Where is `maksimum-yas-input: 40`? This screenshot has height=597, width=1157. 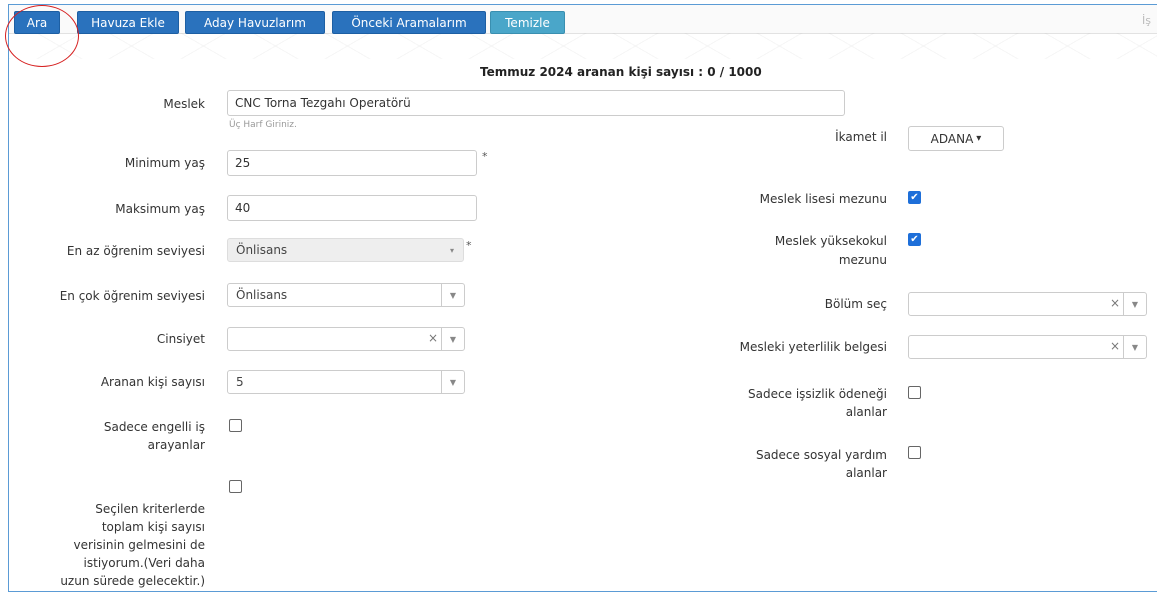 maksimum-yas-input: 40 is located at coordinates (352, 208).